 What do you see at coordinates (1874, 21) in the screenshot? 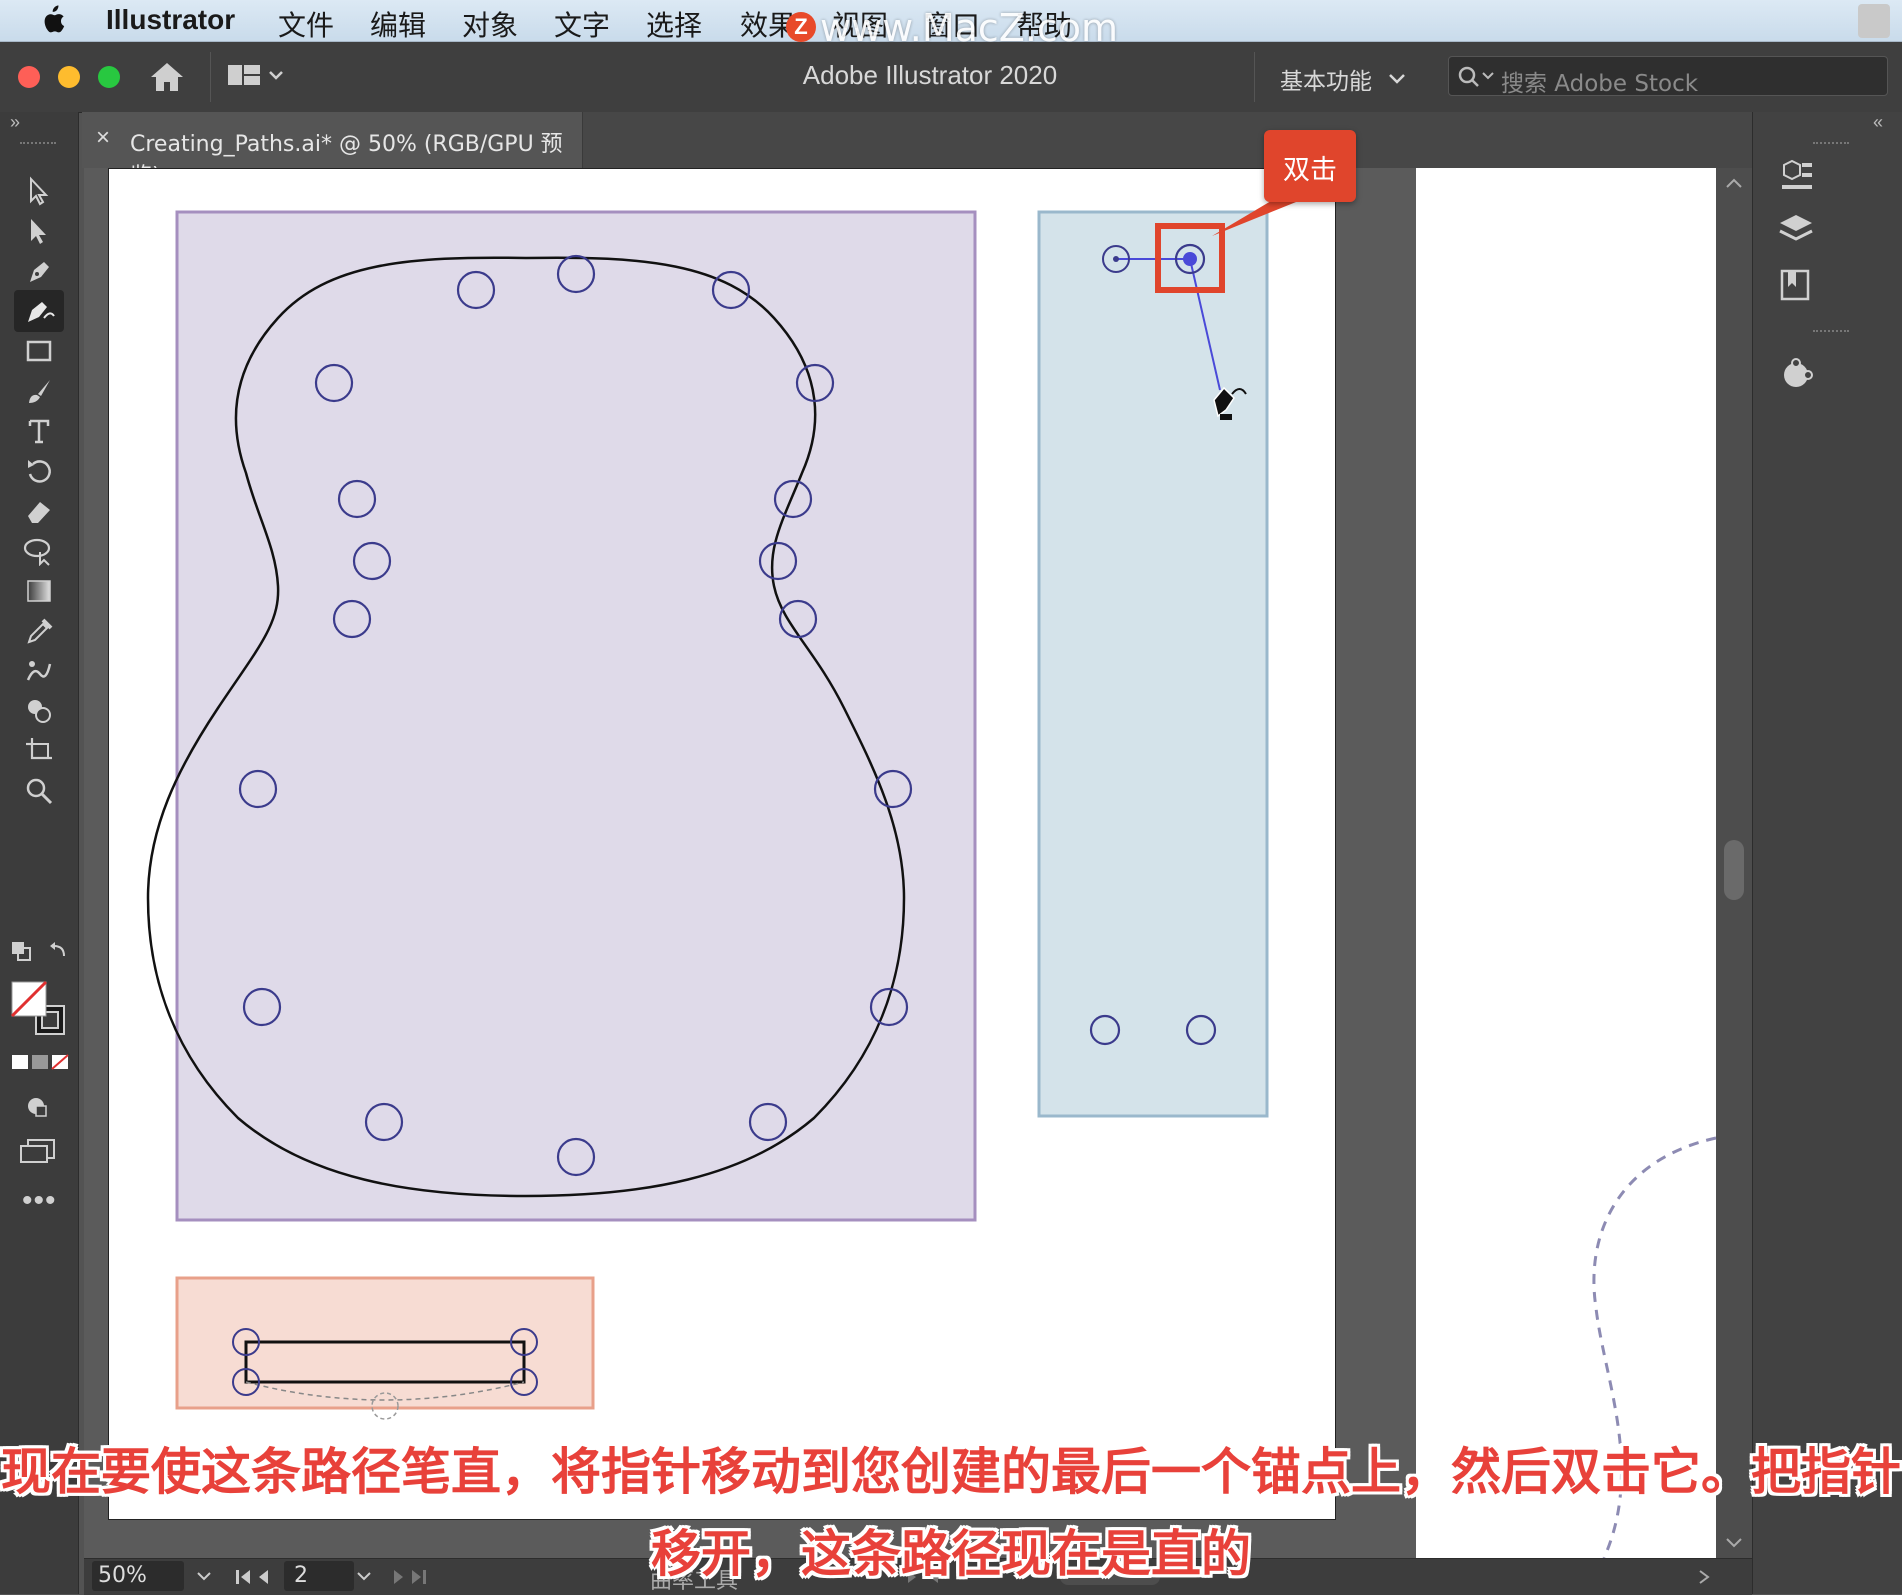
I see `menubar-extra-icon` at bounding box center [1874, 21].